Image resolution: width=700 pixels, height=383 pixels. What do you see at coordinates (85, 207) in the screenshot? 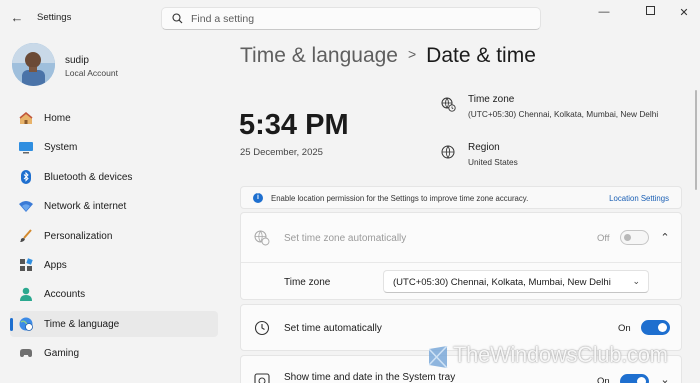
I see `sidebar-item-label: Network & internet` at bounding box center [85, 207].